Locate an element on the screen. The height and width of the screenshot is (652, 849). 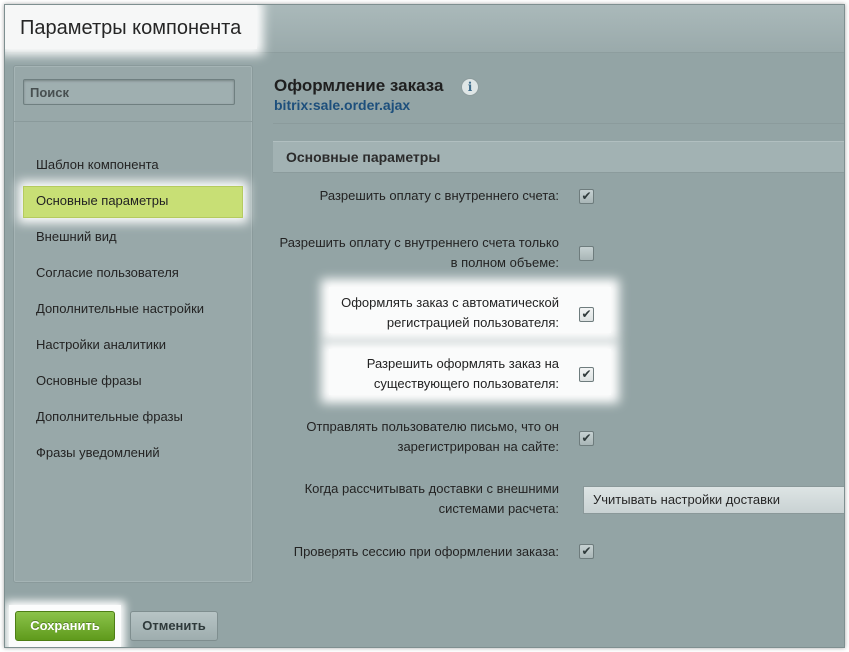
param-checkbox-send-email: ✔ is located at coordinates (586, 438).